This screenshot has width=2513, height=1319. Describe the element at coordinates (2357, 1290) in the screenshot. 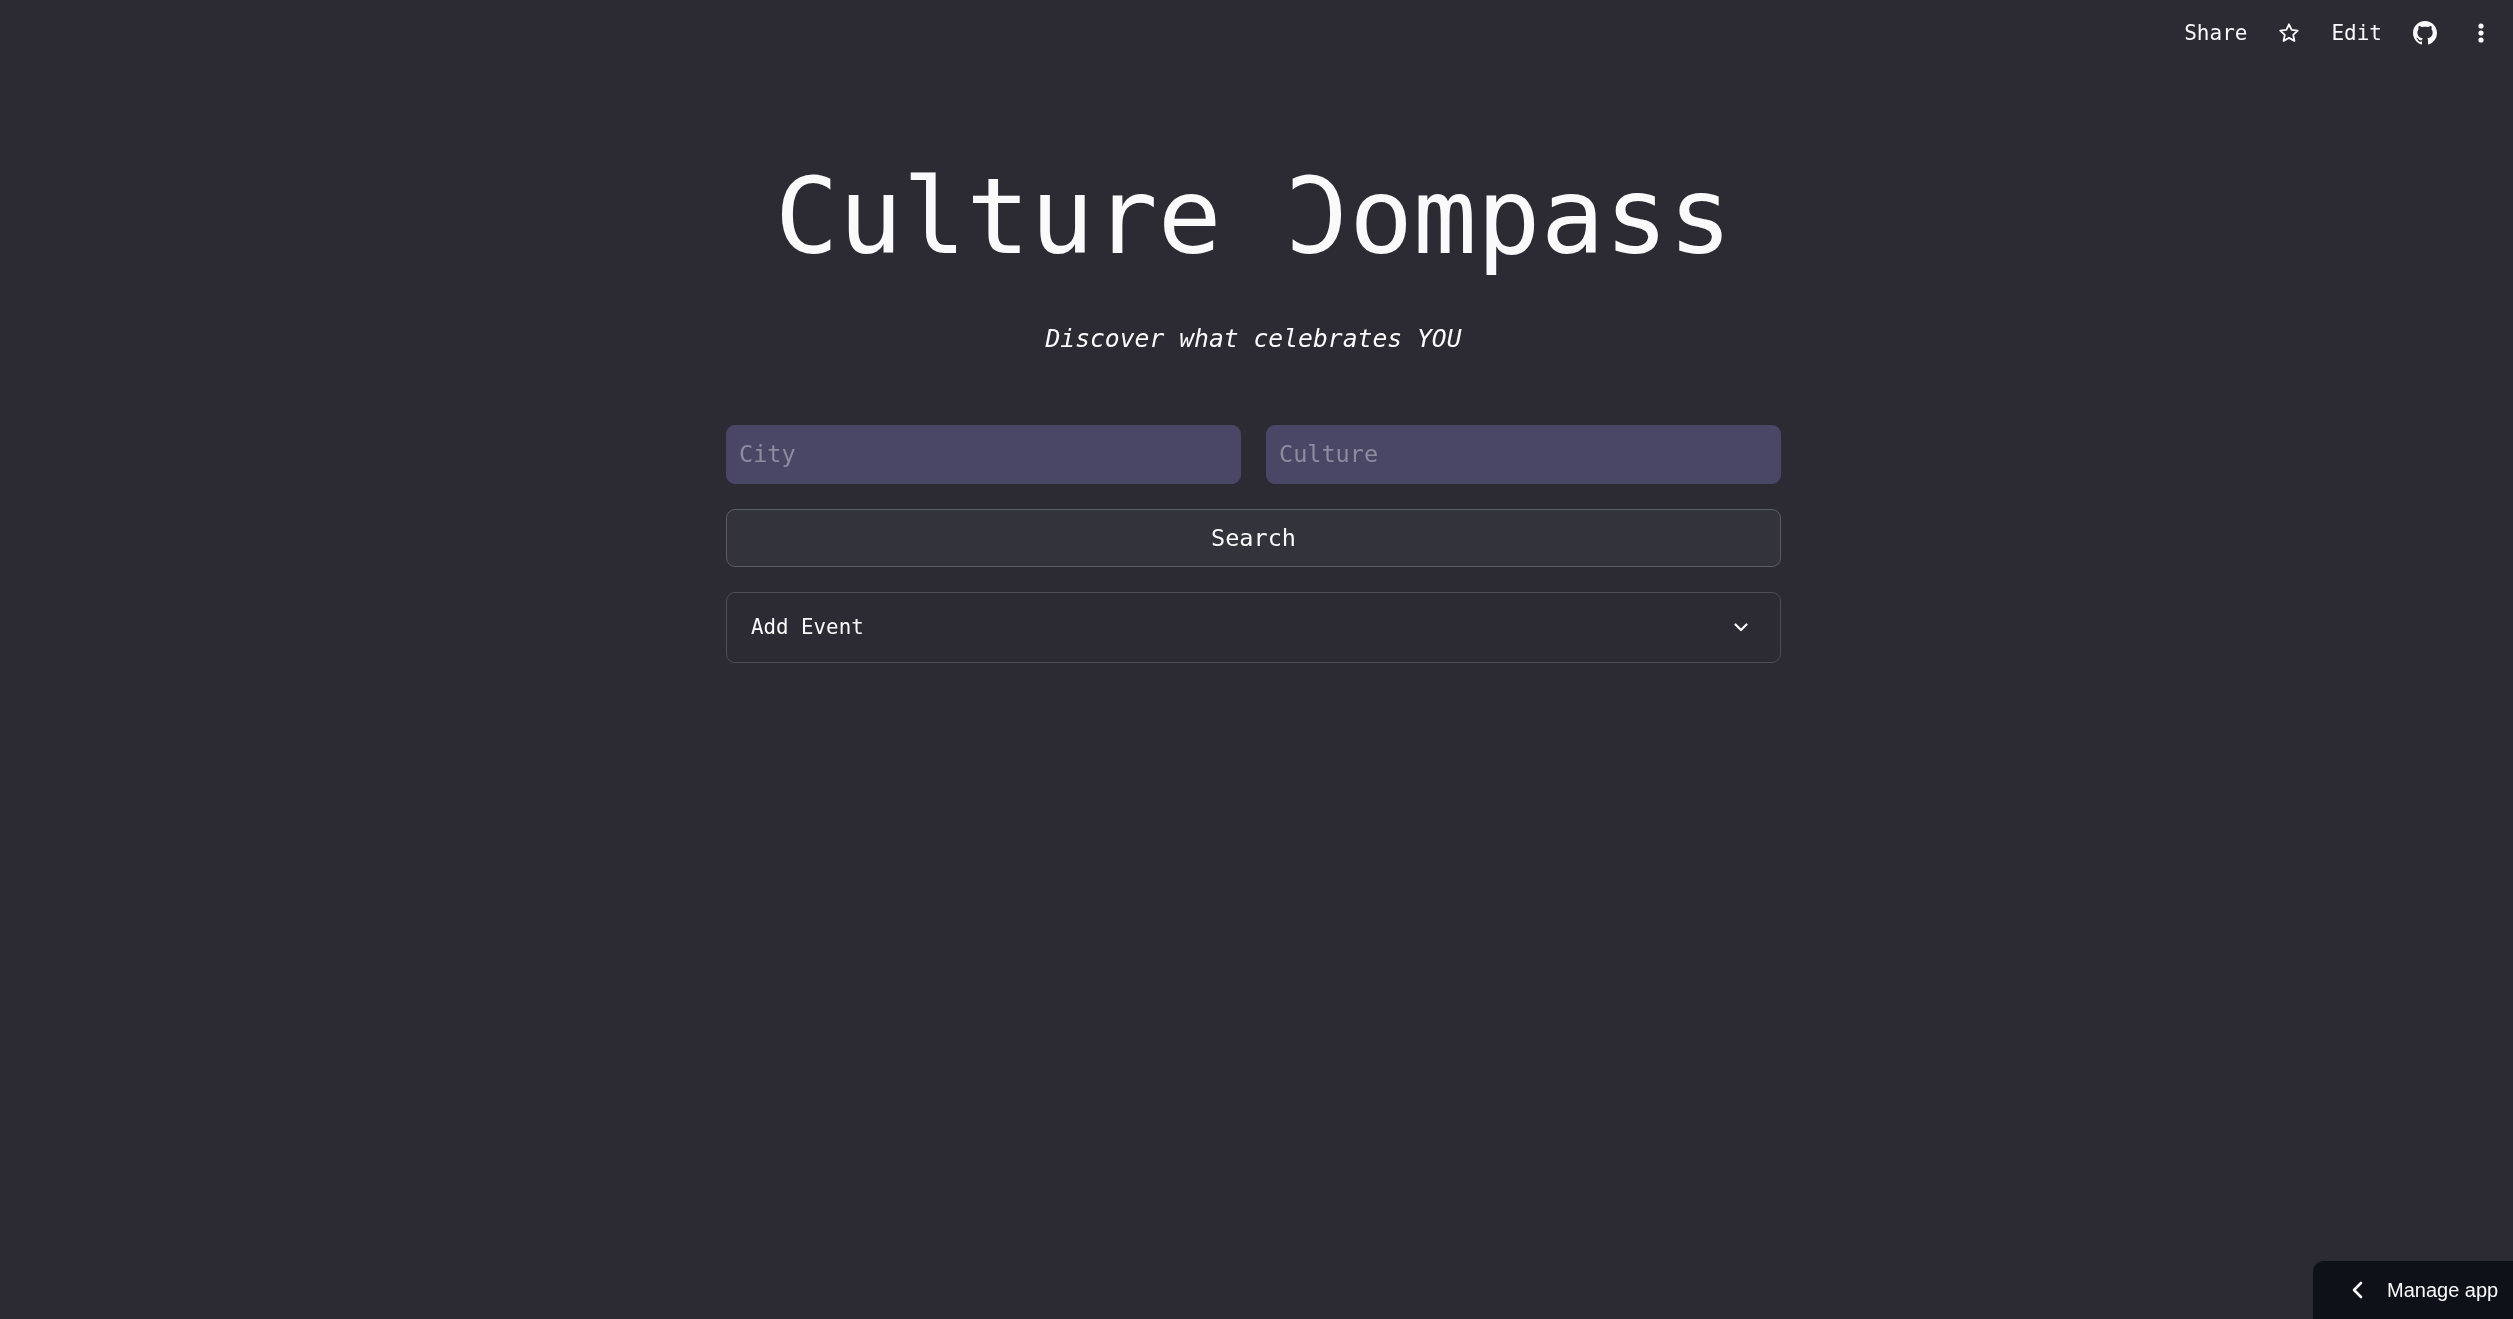

I see `chevron-left-icon` at that location.